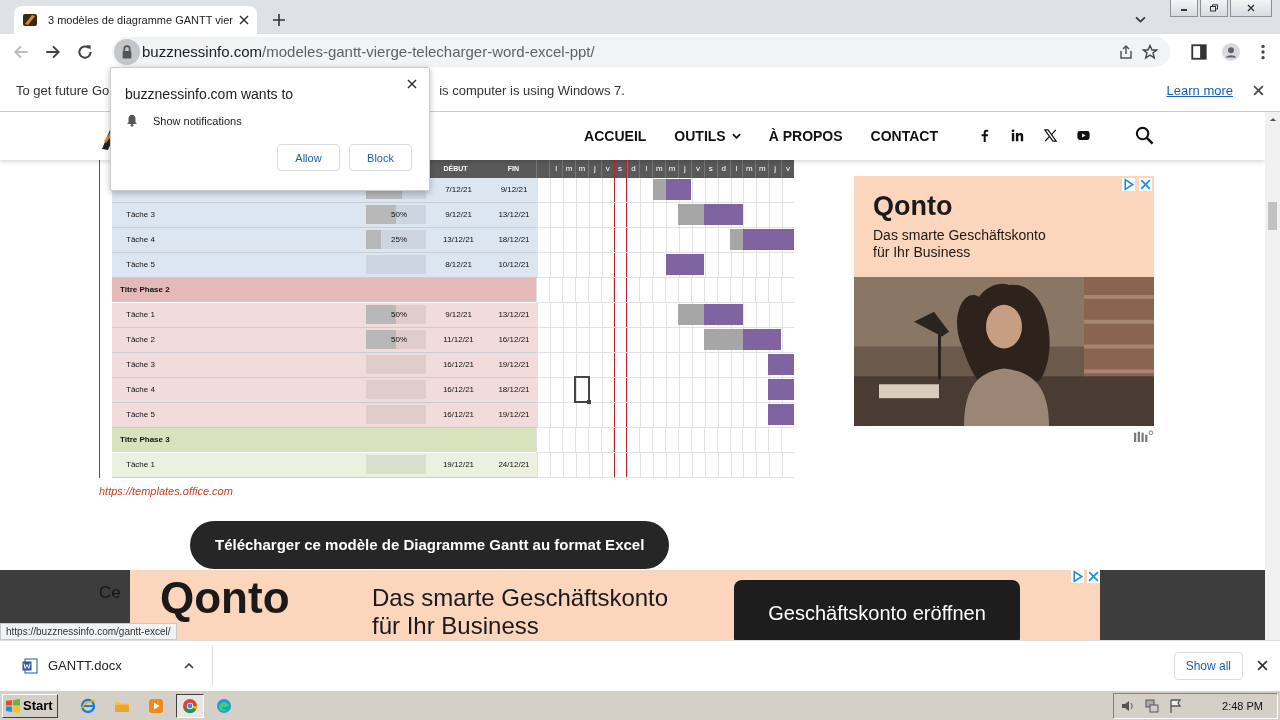  I want to click on start-date: 11/12/21, so click(458, 340).